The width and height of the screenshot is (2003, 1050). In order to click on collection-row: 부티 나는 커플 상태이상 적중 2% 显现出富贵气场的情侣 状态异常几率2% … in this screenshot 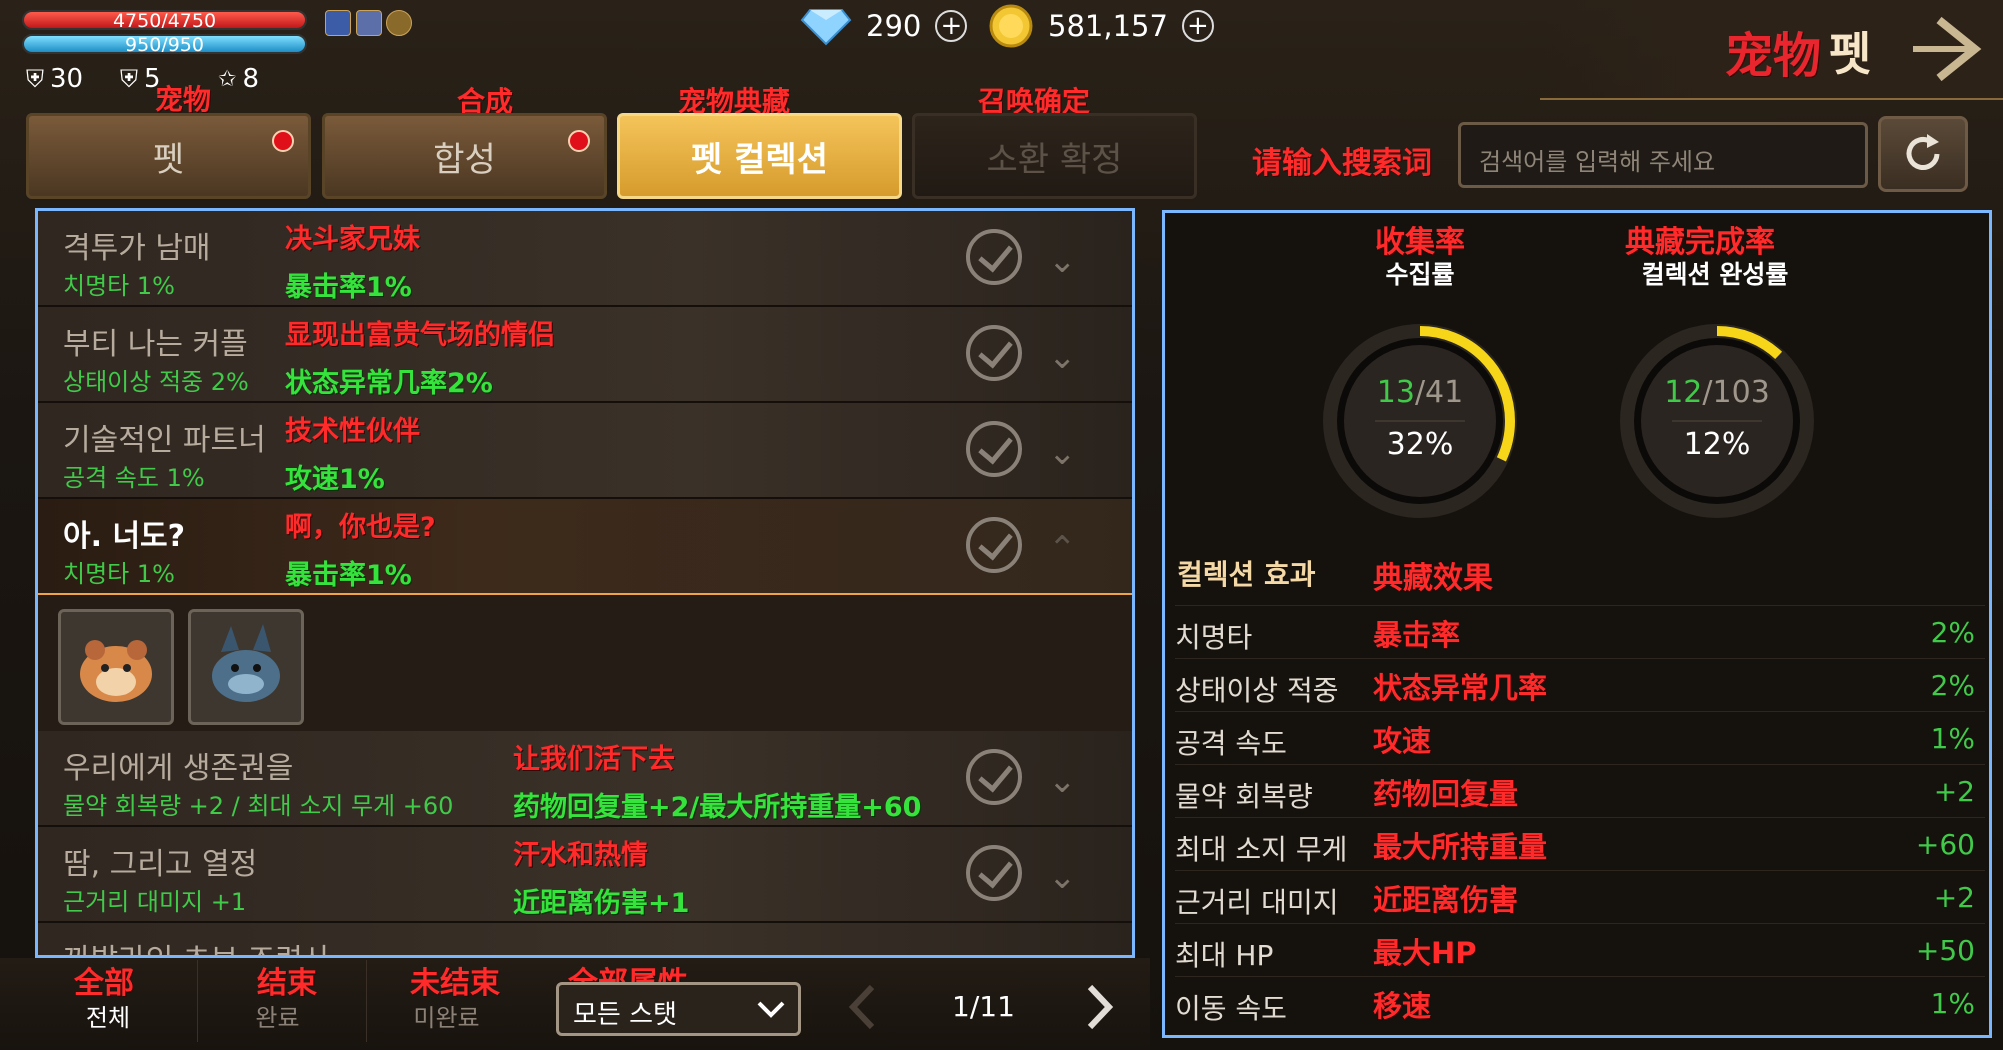, I will do `click(585, 355)`.